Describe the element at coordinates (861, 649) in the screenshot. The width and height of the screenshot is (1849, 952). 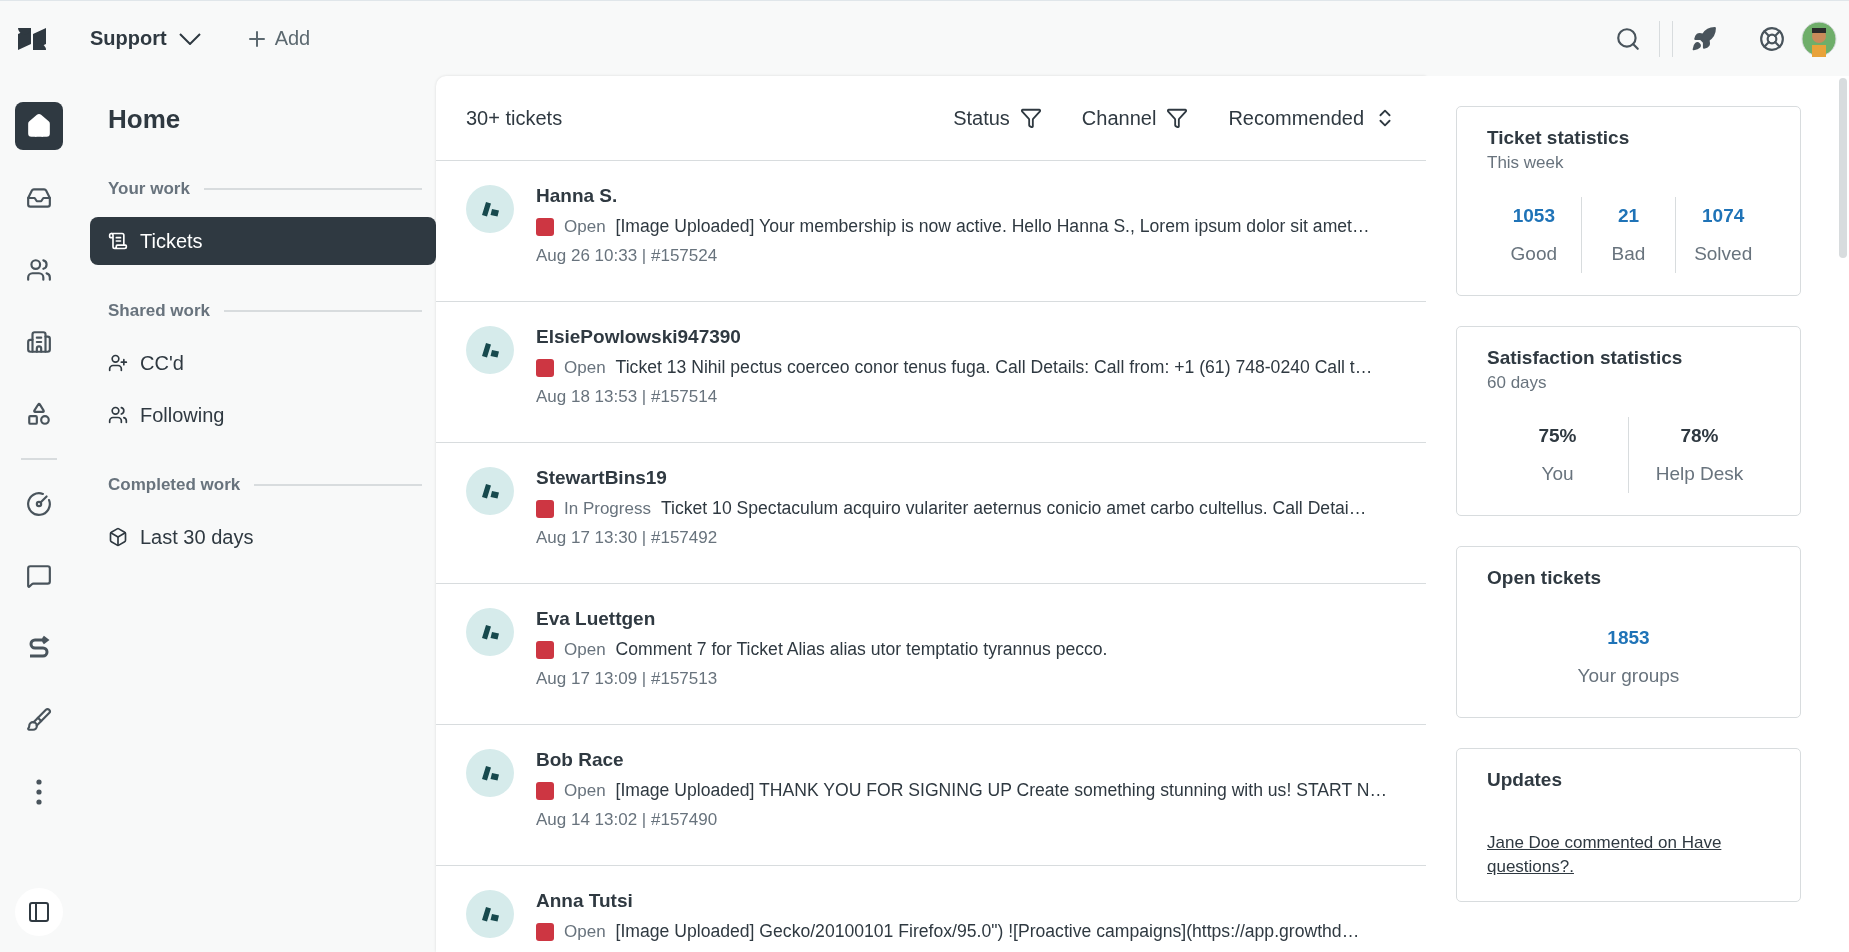
I see `ticket-summary: Comment 7 for Ticket Alias alias utor temptatio tyrannus pecco.` at that location.